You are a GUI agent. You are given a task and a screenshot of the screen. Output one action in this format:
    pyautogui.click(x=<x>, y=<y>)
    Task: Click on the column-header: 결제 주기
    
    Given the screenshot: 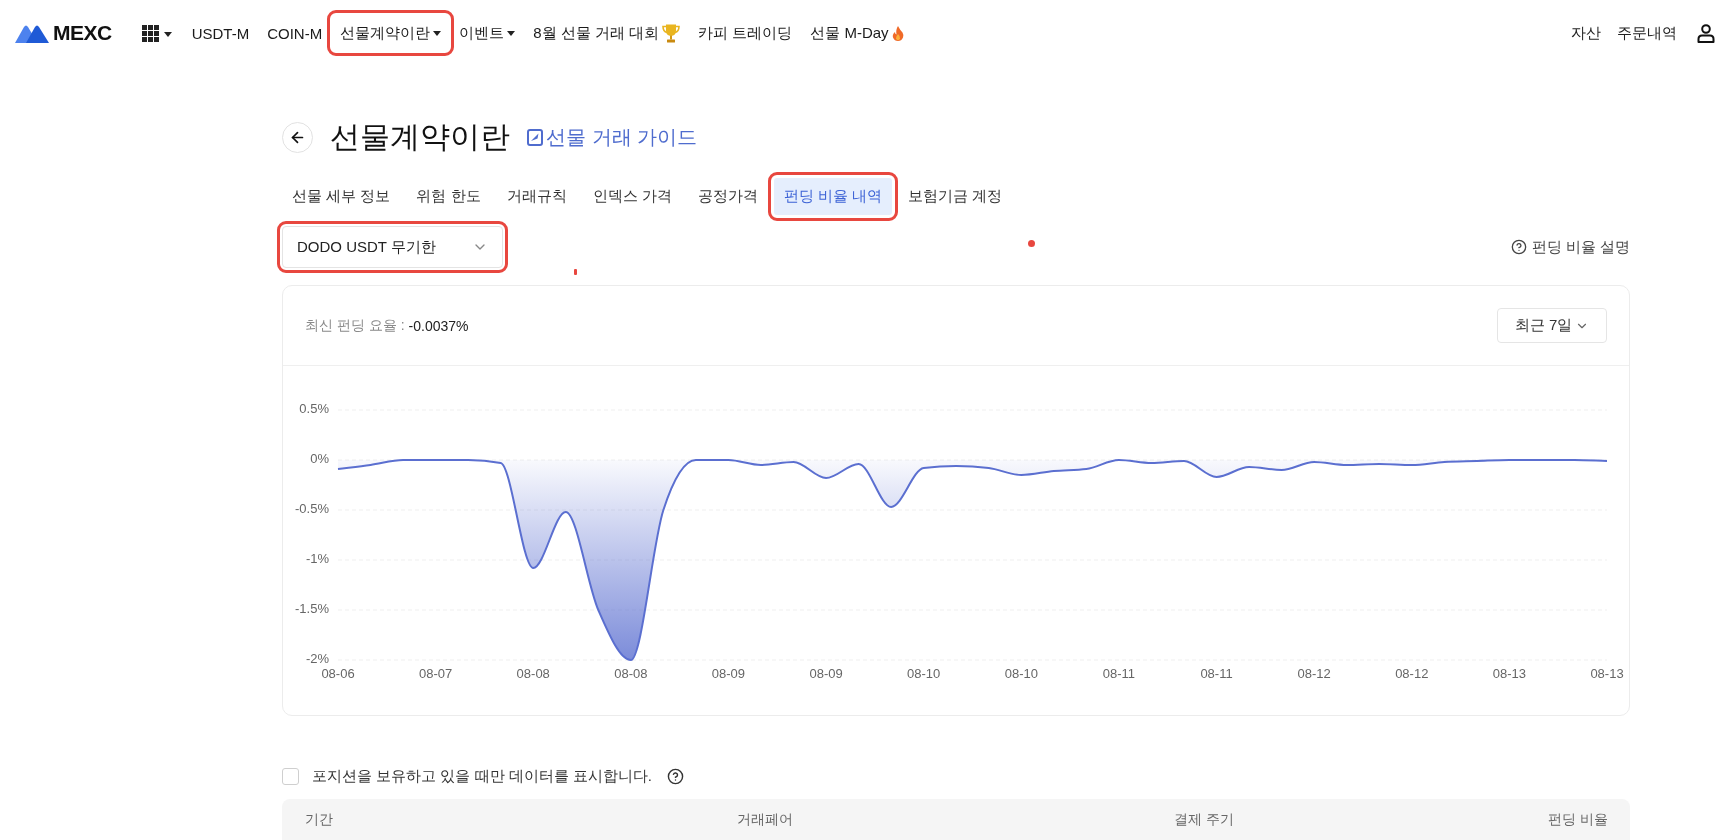 What is the action you would take?
    pyautogui.click(x=1204, y=820)
    